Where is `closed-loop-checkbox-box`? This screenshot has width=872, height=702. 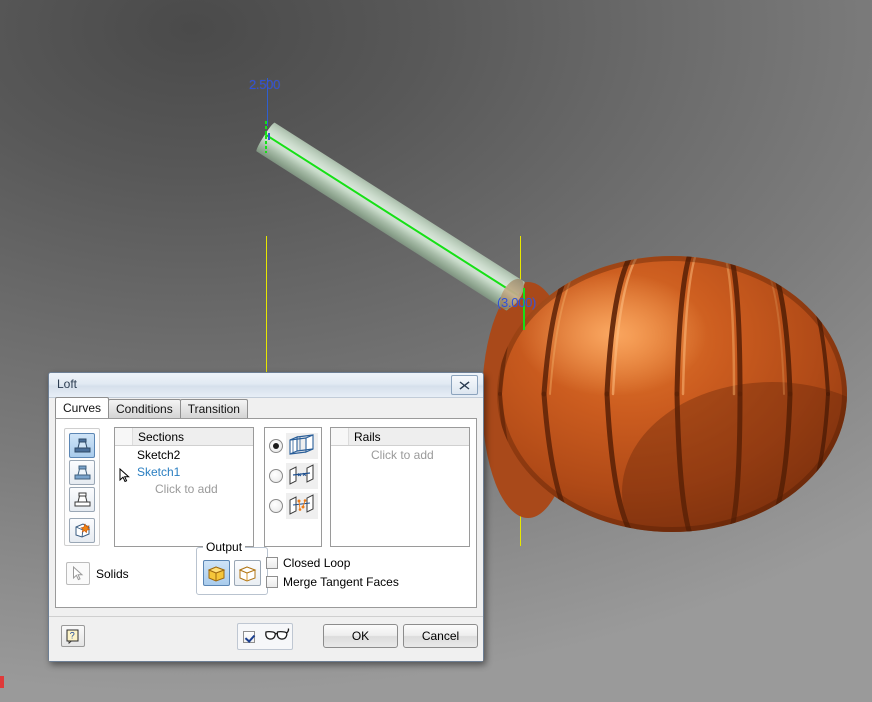
closed-loop-checkbox-box is located at coordinates (272, 563).